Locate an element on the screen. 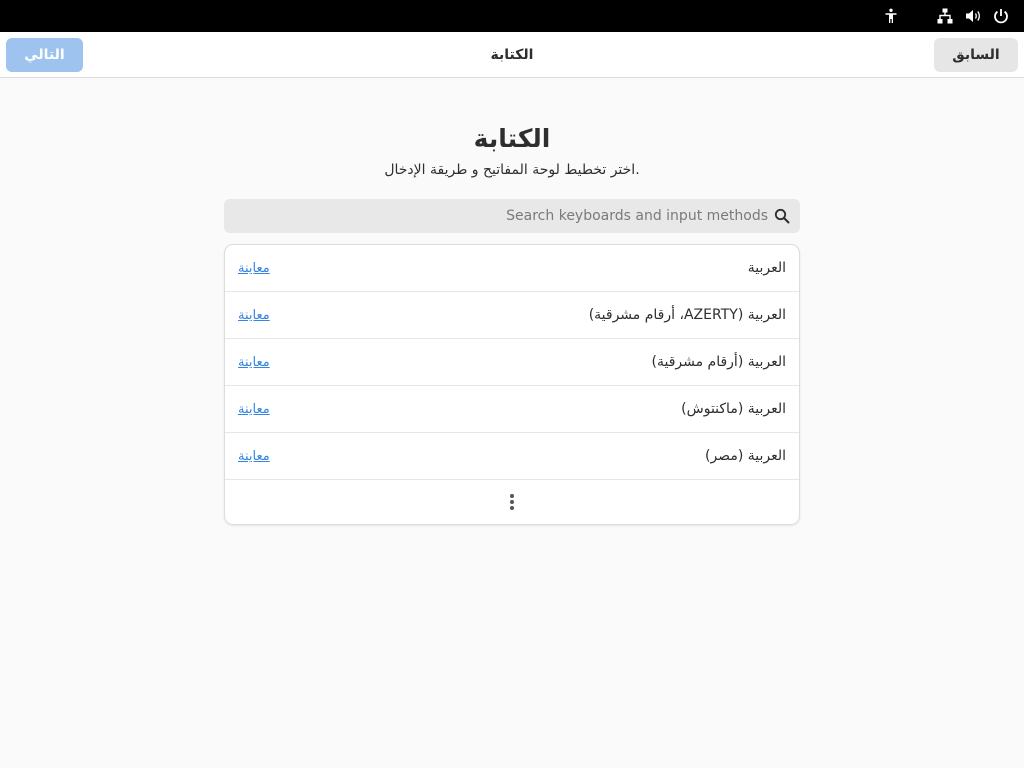 The width and height of the screenshot is (1024, 768). layout-name: العربية is located at coordinates (766, 268).